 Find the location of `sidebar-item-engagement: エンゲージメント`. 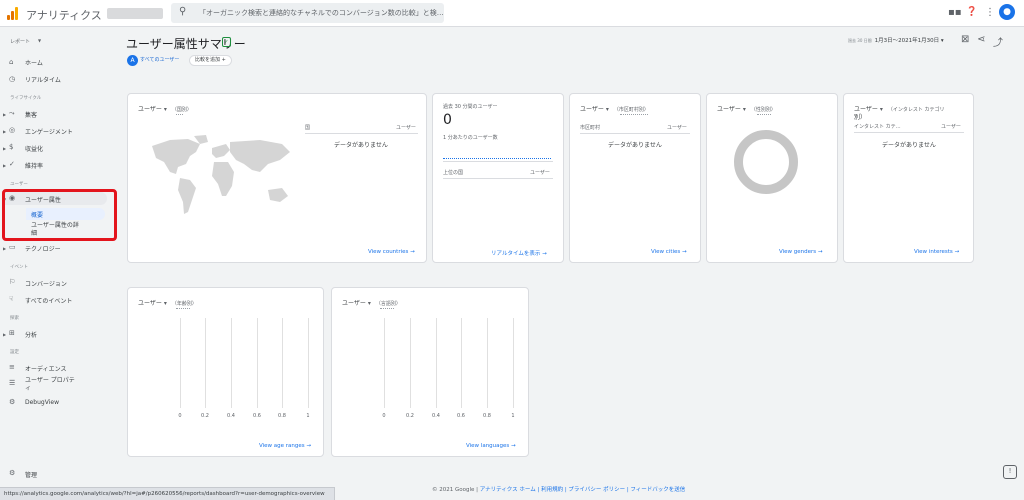

sidebar-item-engagement: エンゲージメント is located at coordinates (49, 131).